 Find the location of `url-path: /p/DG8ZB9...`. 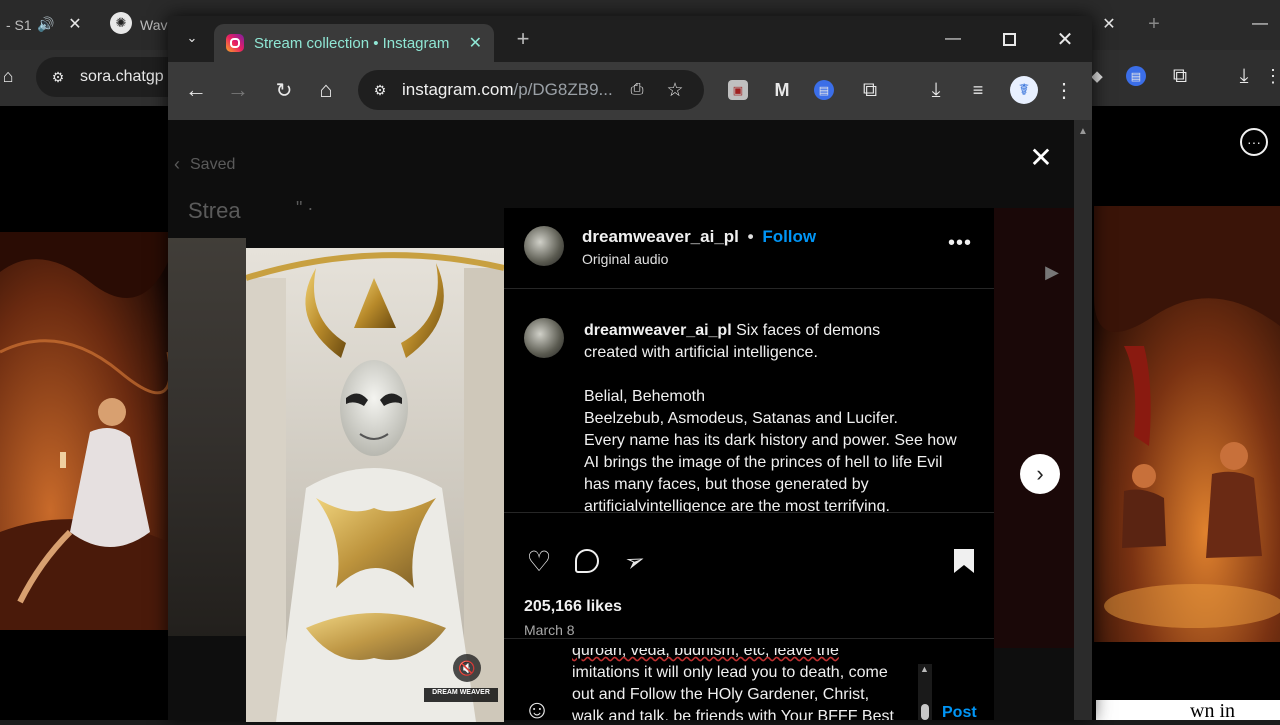

url-path: /p/DG8ZB9... is located at coordinates (563, 89).